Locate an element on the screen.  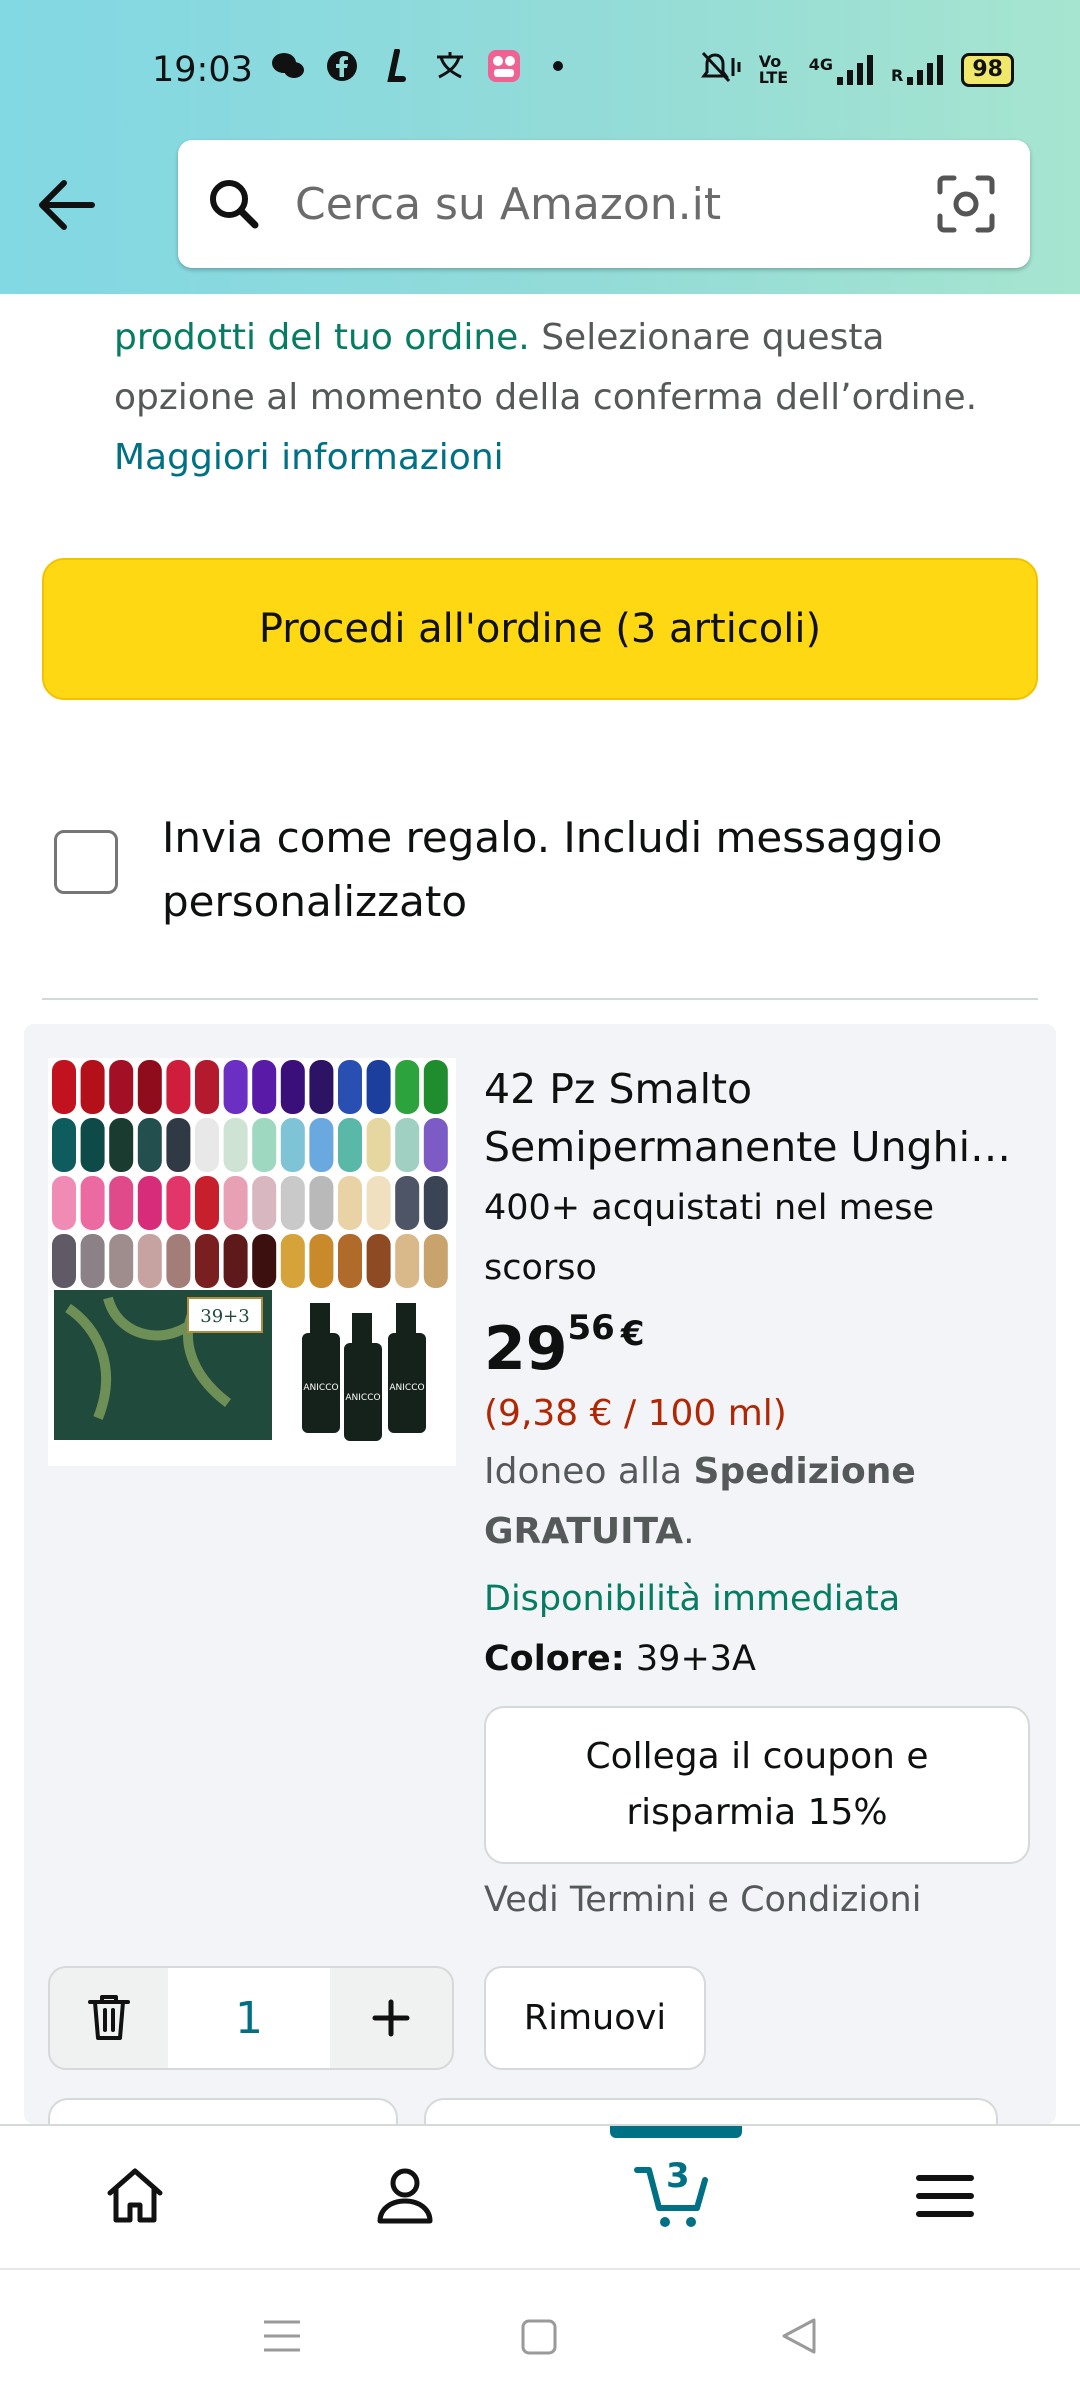
more-info-link: Maggiori informazioni is located at coordinates (309, 457).